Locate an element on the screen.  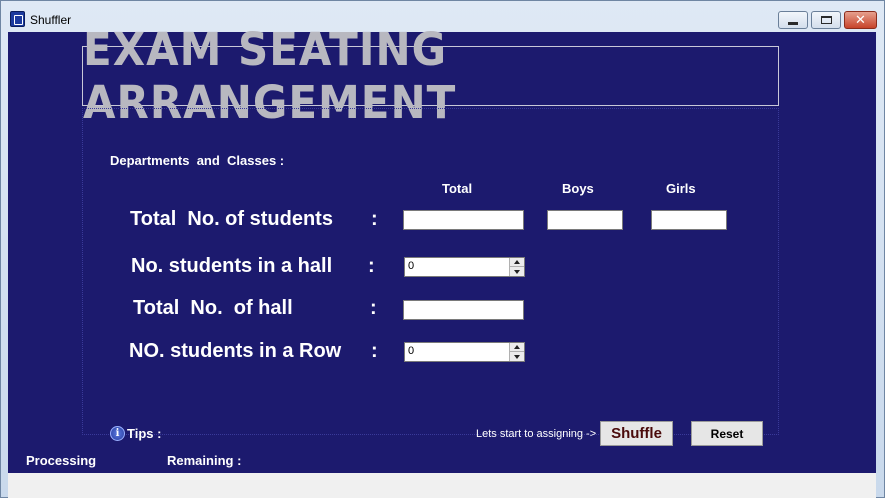
girls-input is located at coordinates (689, 220).